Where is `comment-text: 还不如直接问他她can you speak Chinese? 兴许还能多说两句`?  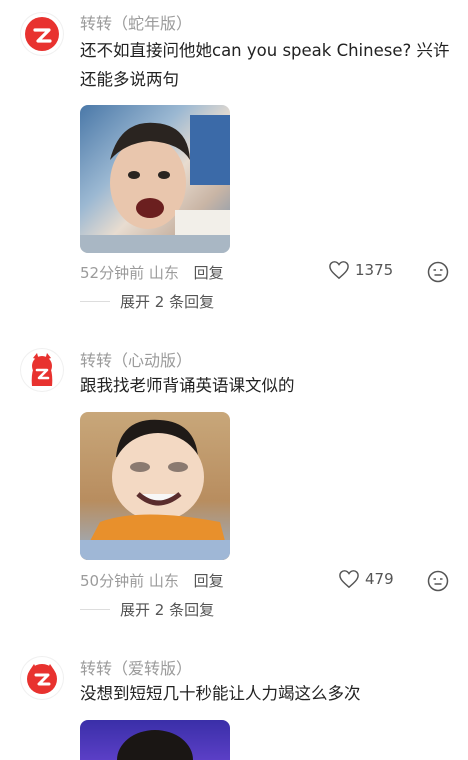
comment-text: 还不如直接问他她can you speak Chinese? 兴许还能多说两句 is located at coordinates (265, 65).